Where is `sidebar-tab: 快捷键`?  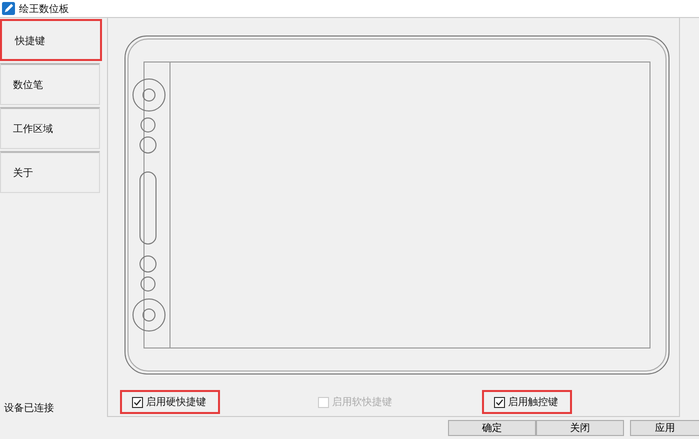
sidebar-tab: 快捷键 is located at coordinates (51, 40).